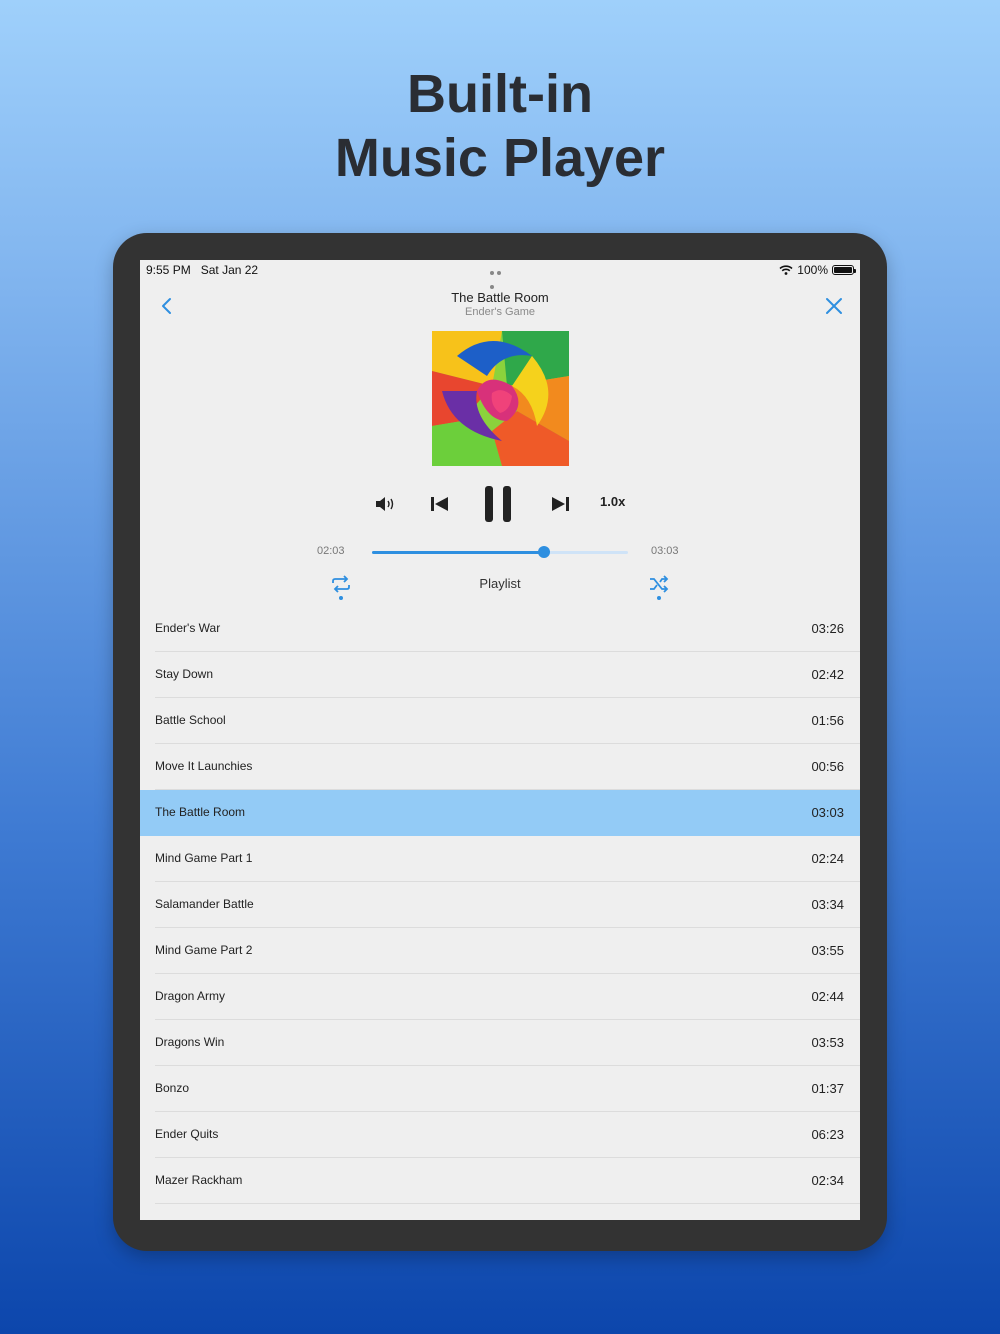 The image size is (1000, 1334). What do you see at coordinates (844, 270) in the screenshot?
I see `battery-icon` at bounding box center [844, 270].